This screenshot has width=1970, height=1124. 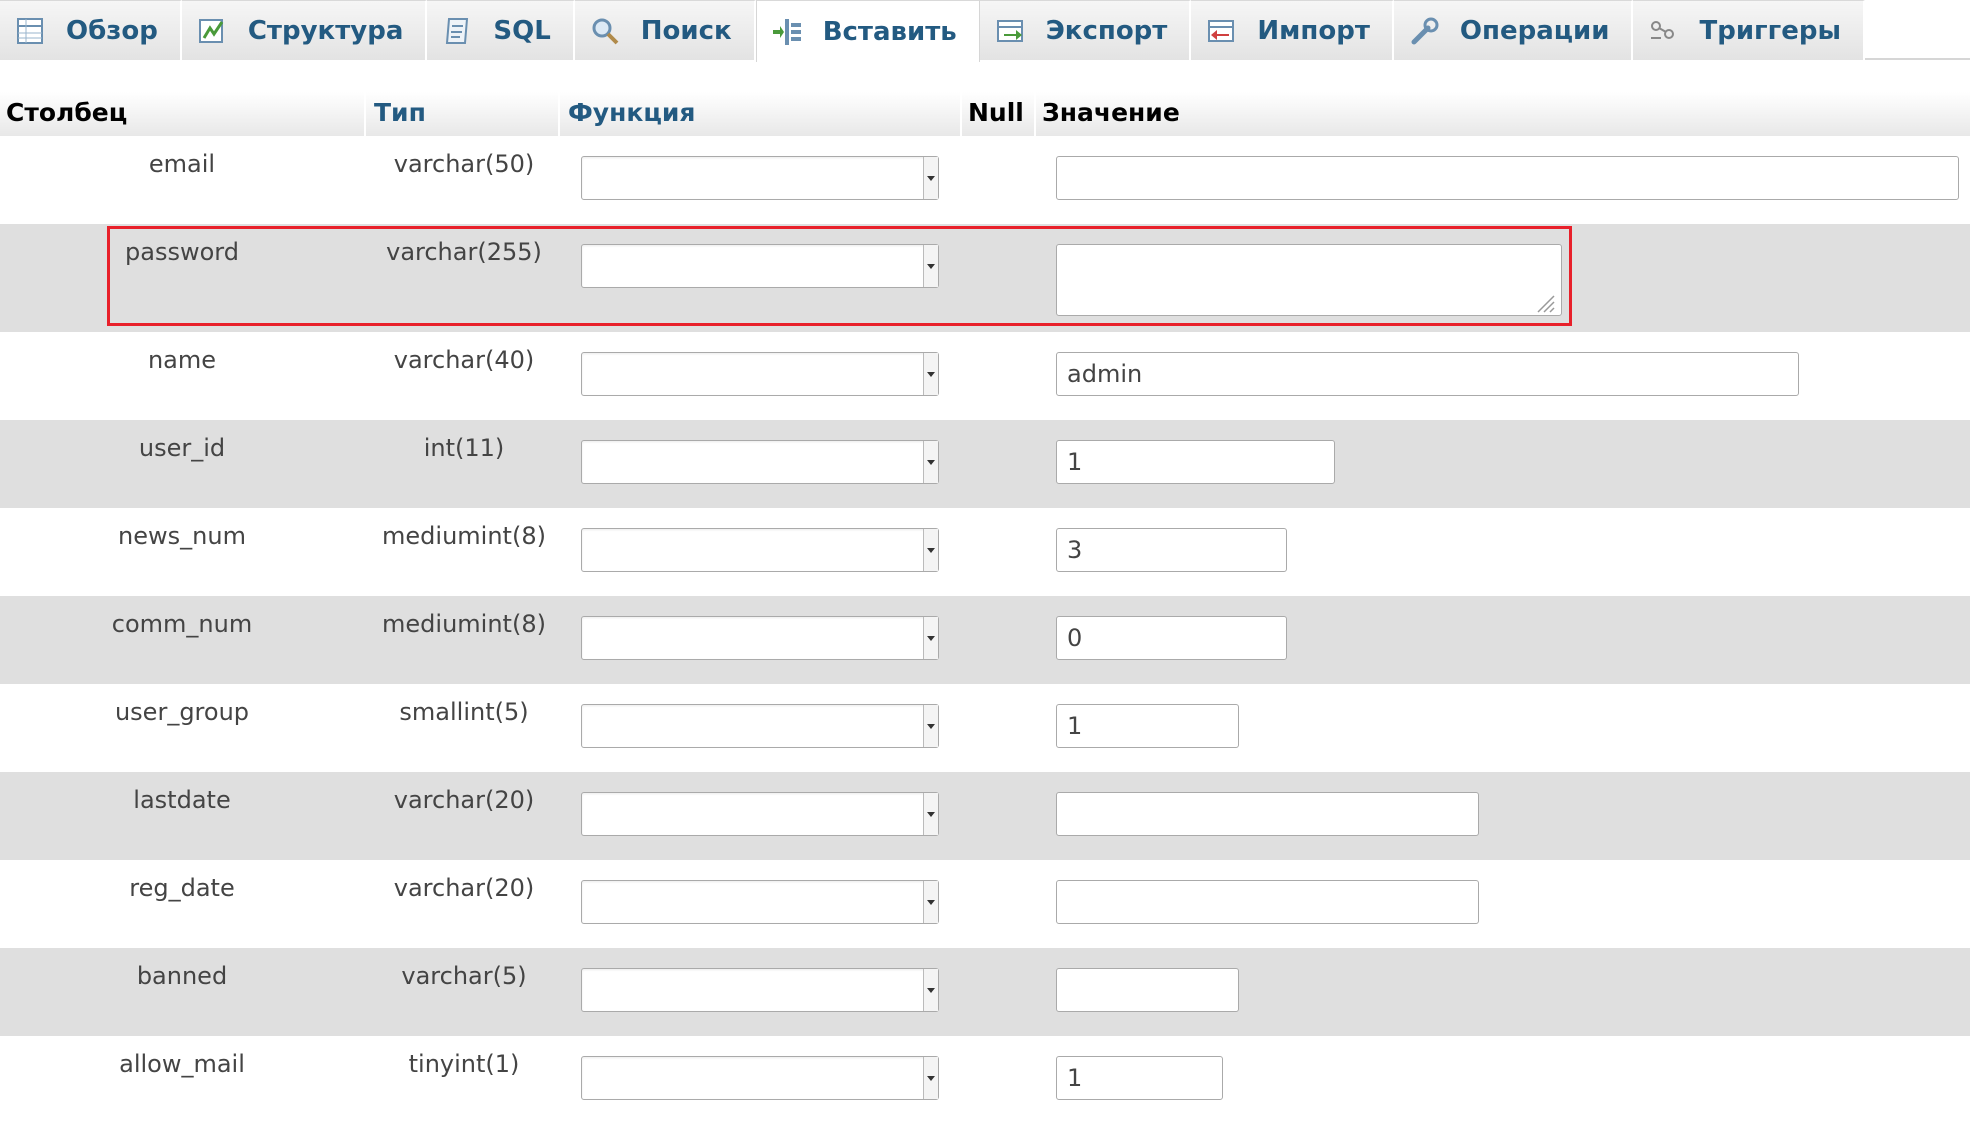 I want to click on export-icon, so click(x=1011, y=31).